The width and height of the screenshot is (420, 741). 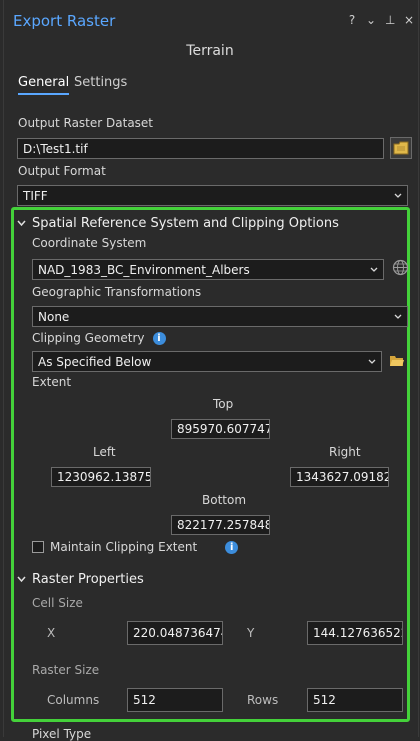 I want to click on pin-icon: ⊥, so click(x=390, y=20).